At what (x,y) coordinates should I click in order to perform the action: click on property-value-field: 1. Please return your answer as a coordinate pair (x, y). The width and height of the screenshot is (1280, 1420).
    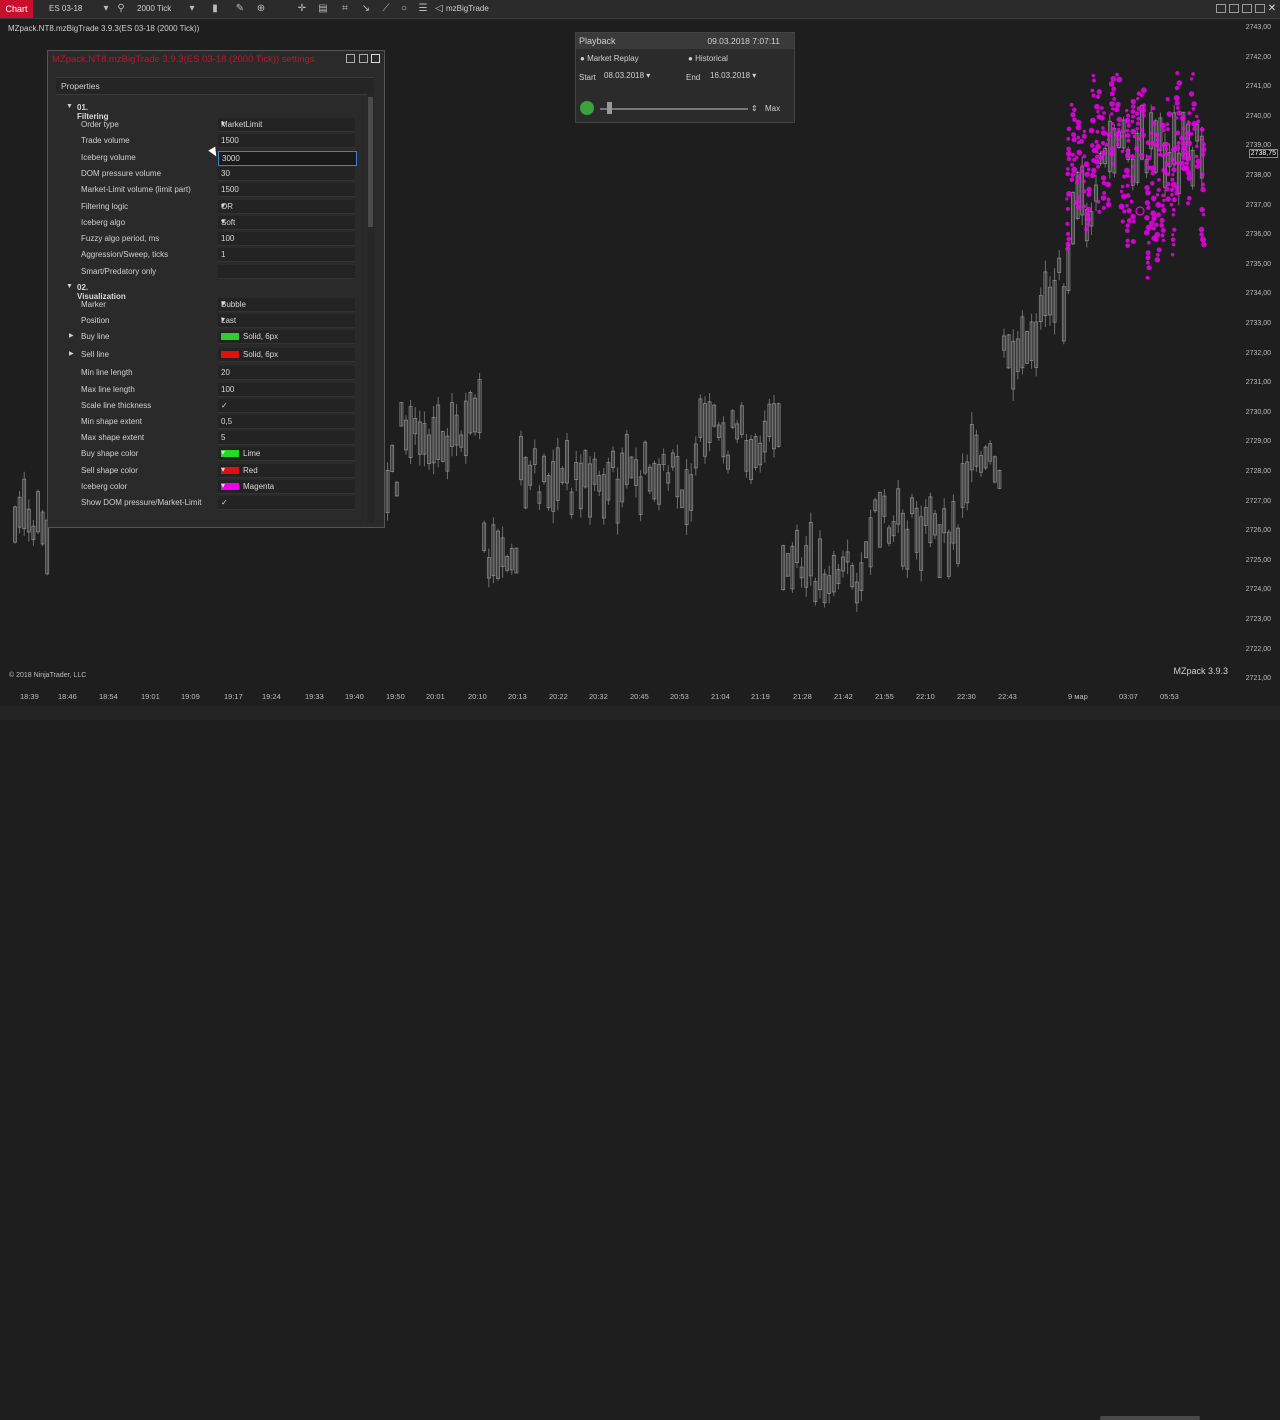
    Looking at the image, I should click on (286, 255).